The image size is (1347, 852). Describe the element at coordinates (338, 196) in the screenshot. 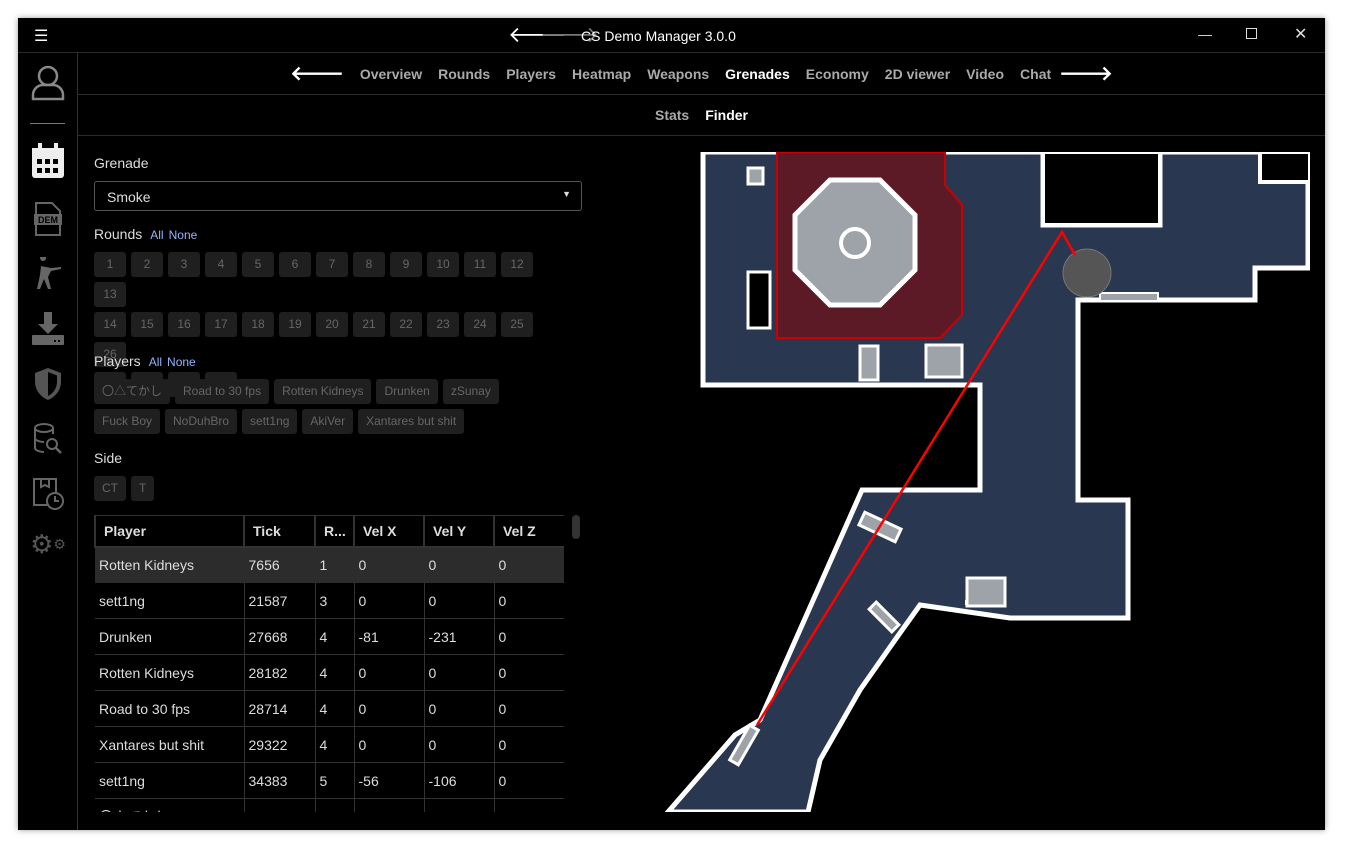

I see `grenade-select: Smoke ▼` at that location.